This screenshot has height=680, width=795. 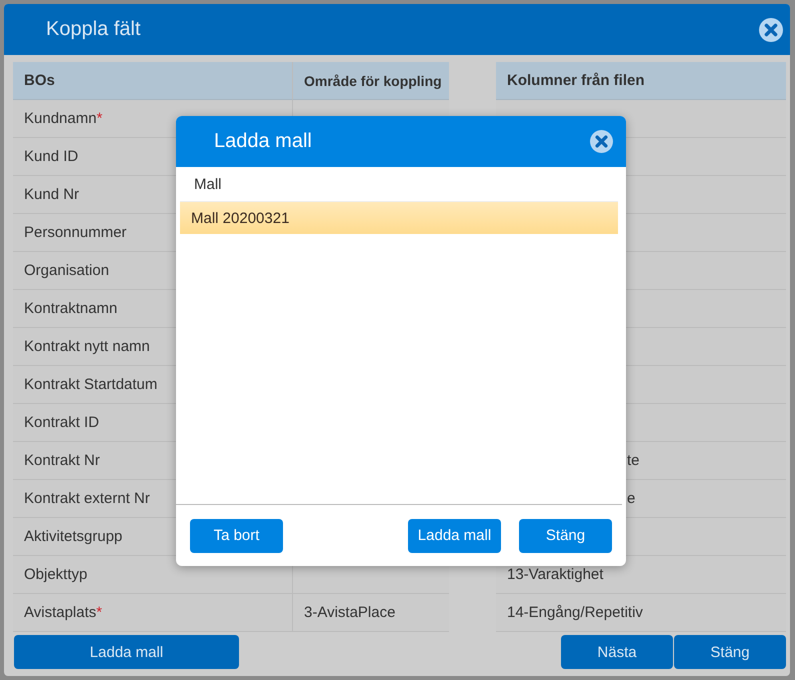 What do you see at coordinates (633, 460) in the screenshot?
I see `table-cell: te` at bounding box center [633, 460].